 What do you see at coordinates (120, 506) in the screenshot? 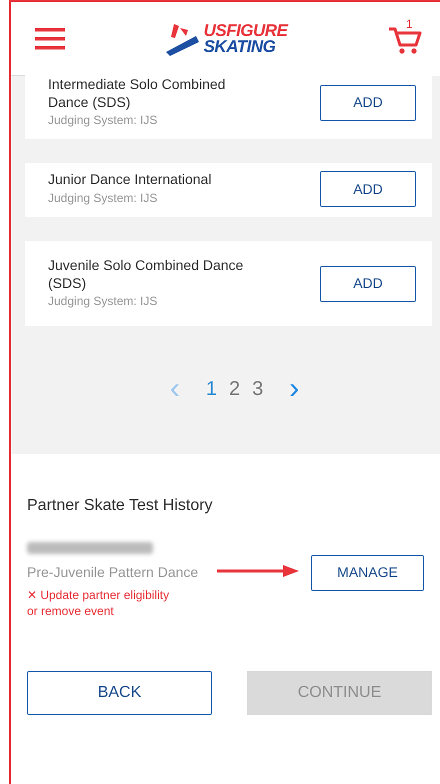
I see `section-title: Partner Skate Test History` at bounding box center [120, 506].